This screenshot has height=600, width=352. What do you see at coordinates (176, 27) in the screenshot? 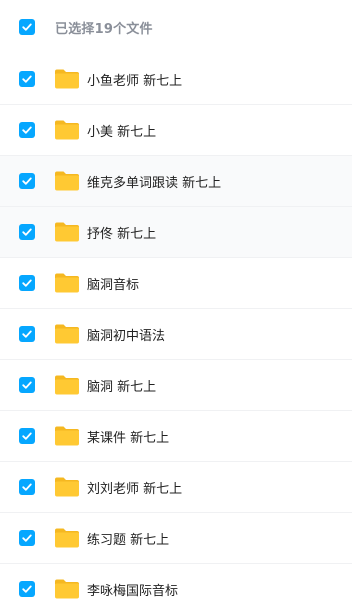
I see `selection-header: 已选择19个文件` at bounding box center [176, 27].